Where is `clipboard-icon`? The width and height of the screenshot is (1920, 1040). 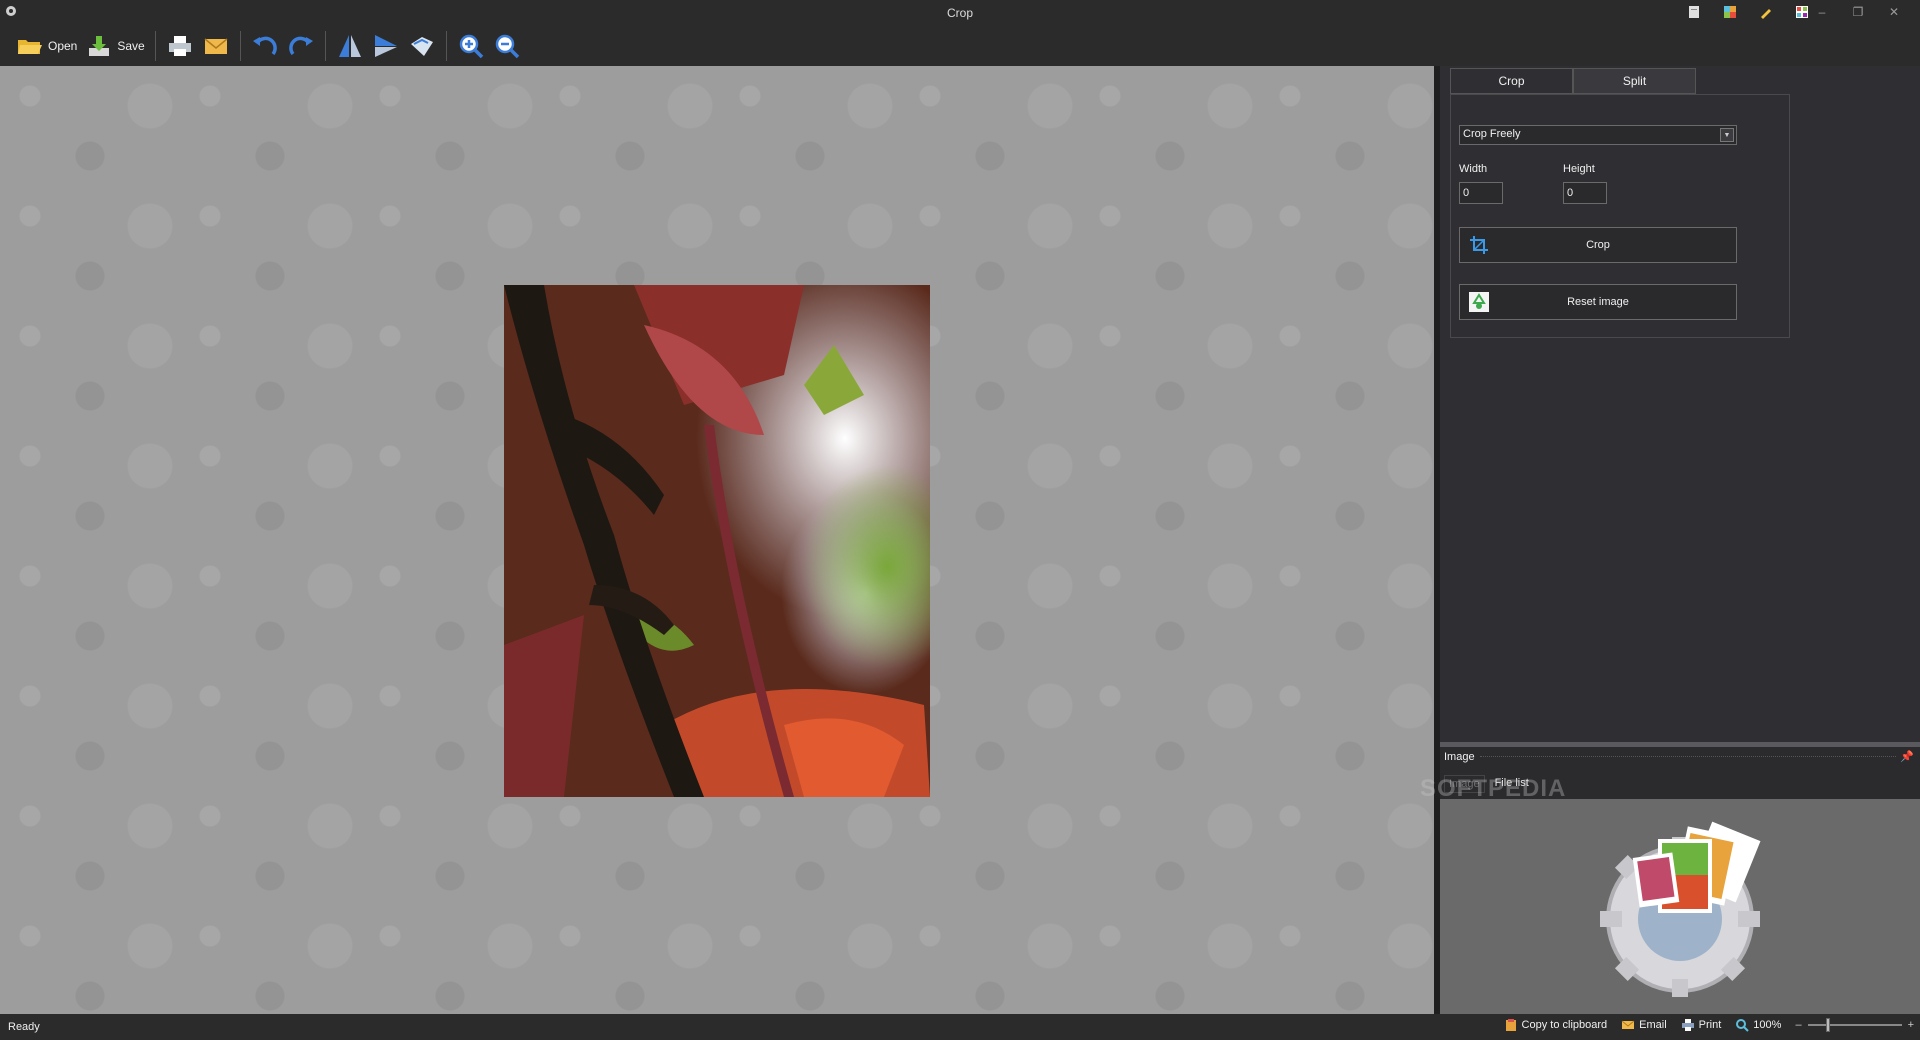 clipboard-icon is located at coordinates (1510, 1025).